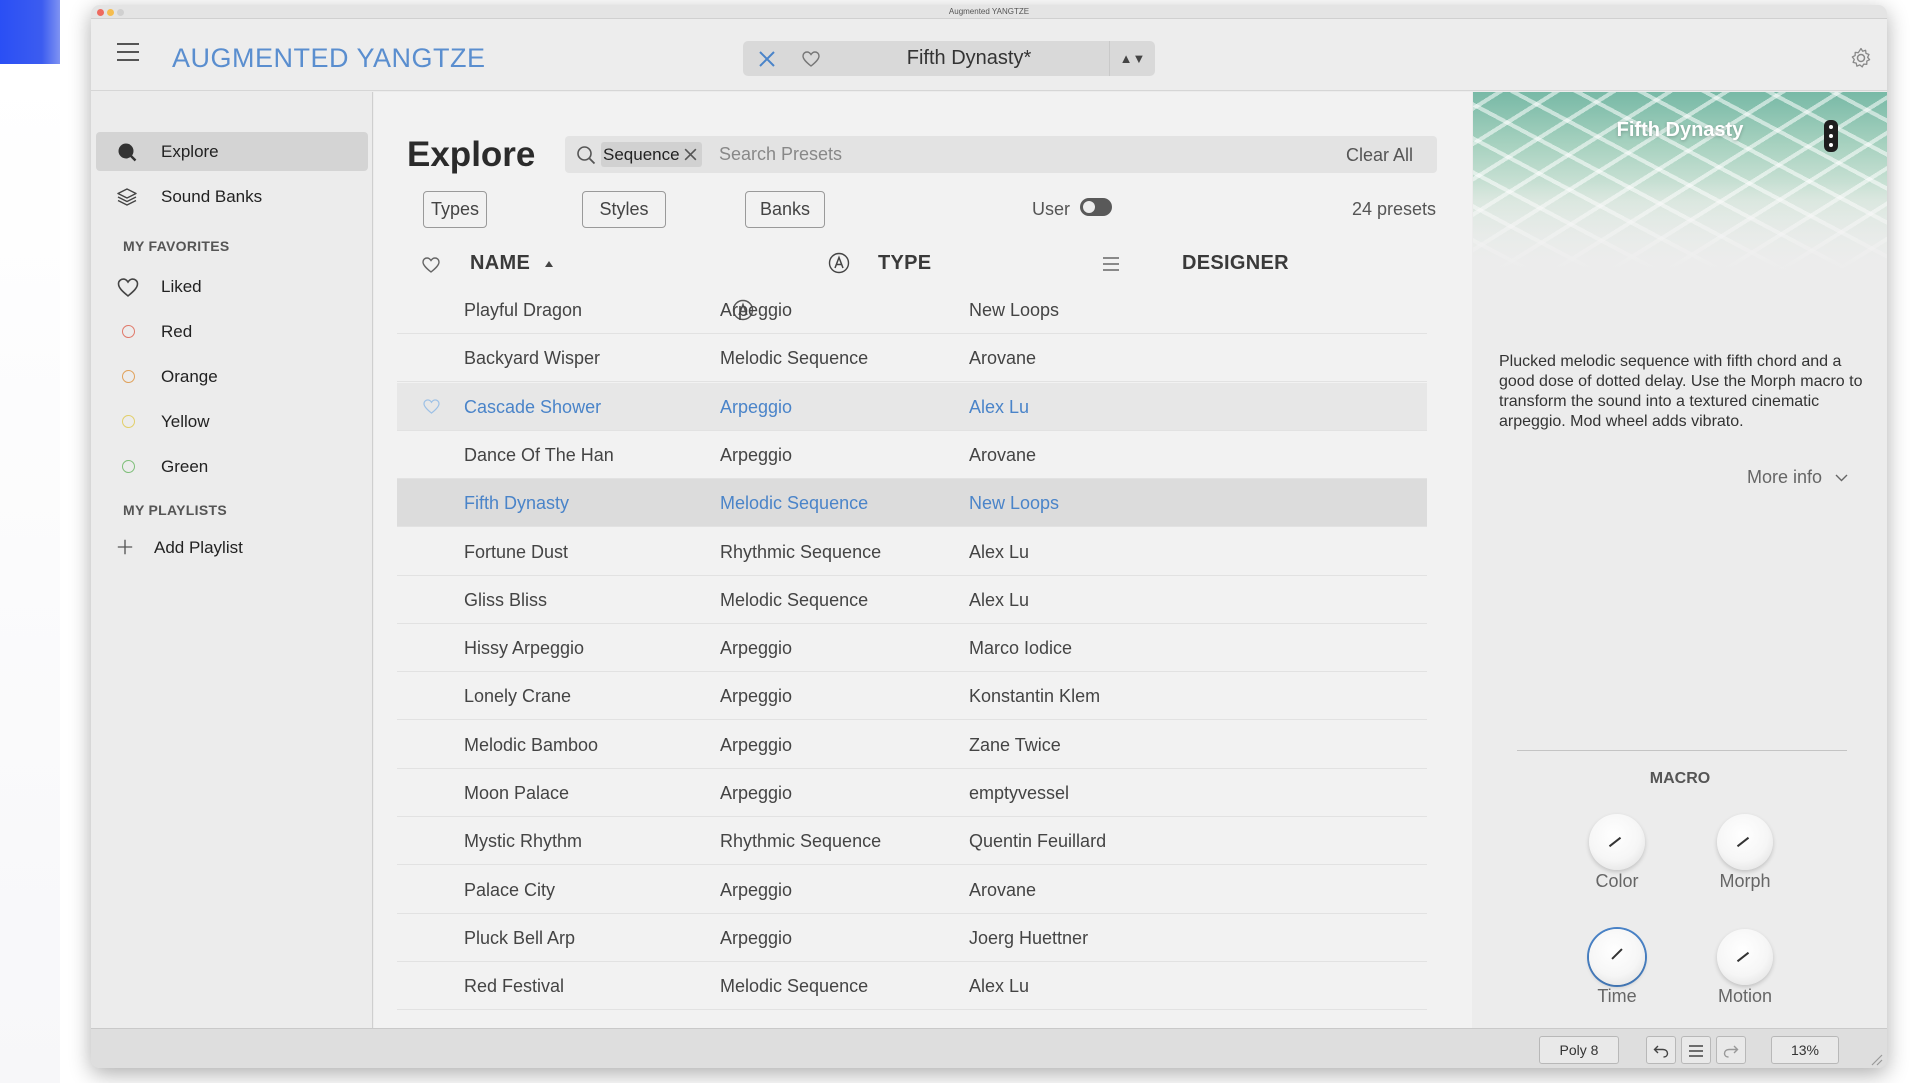  What do you see at coordinates (989, 12) in the screenshot?
I see `title-bar: Augmented YANGTZE` at bounding box center [989, 12].